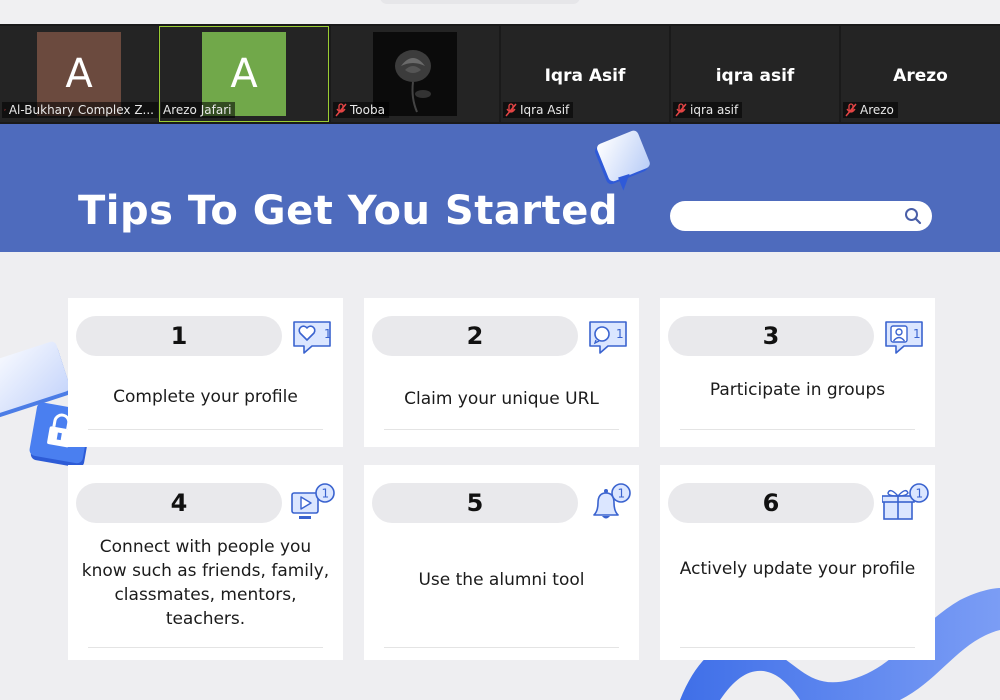 The height and width of the screenshot is (700, 1000). What do you see at coordinates (480, 2) in the screenshot?
I see `top-pill` at bounding box center [480, 2].